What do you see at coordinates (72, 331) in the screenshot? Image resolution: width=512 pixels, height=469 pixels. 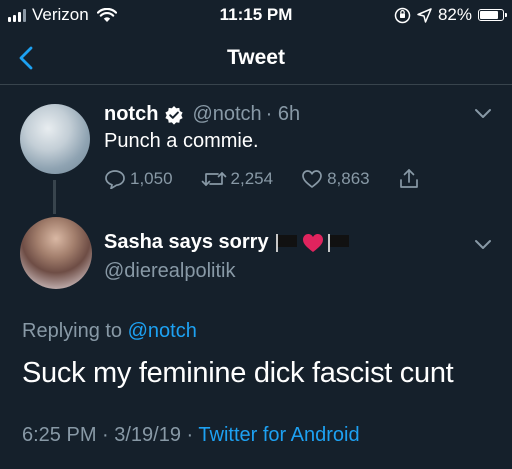 I see `replying-to-label: Replying to` at bounding box center [72, 331].